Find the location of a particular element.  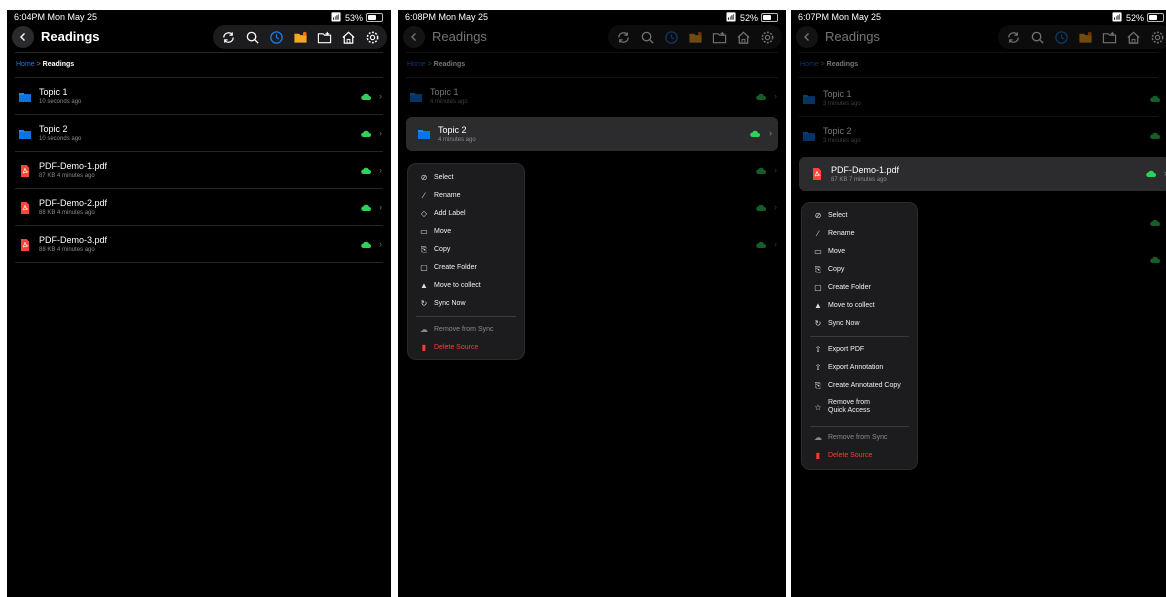

item-name: PDF-Demo-1.pdf is located at coordinates (865, 170).